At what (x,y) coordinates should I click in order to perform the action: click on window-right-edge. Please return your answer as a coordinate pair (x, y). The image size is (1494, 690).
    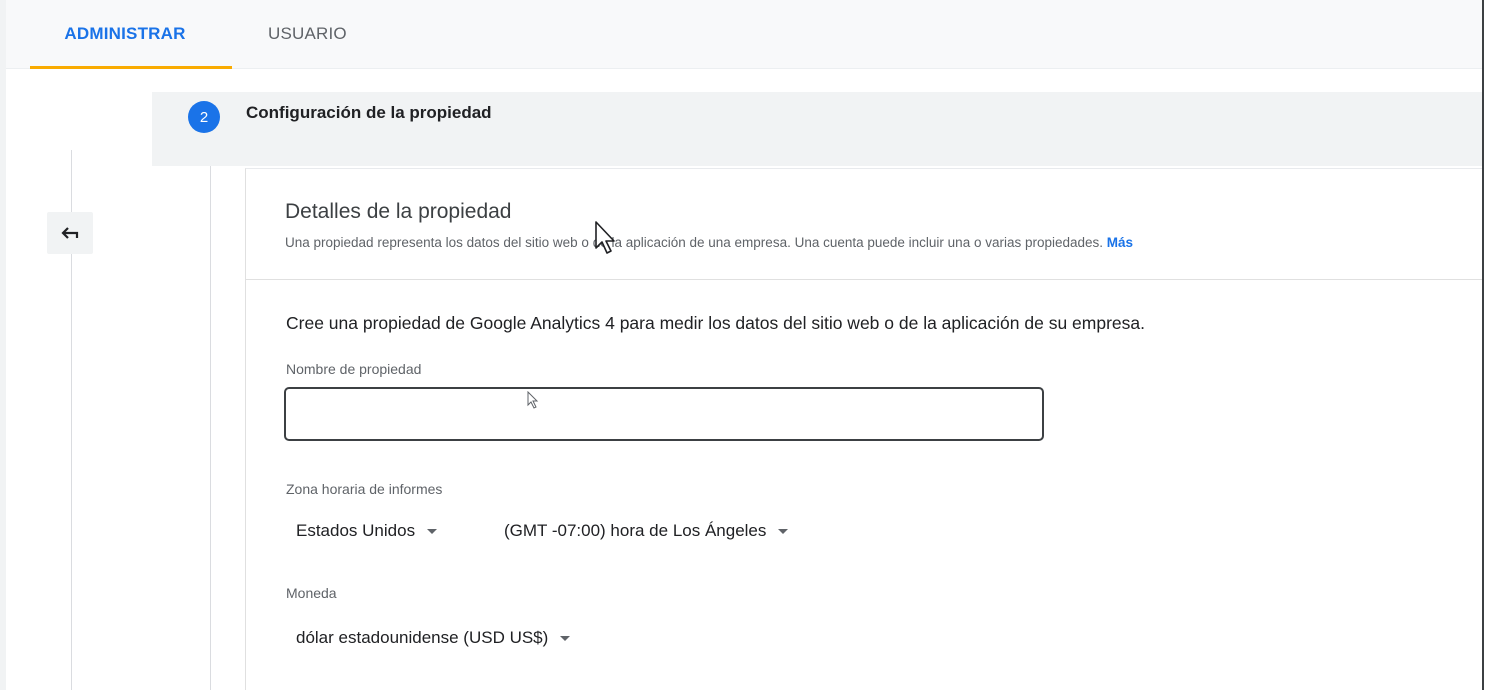
    Looking at the image, I should click on (1488, 345).